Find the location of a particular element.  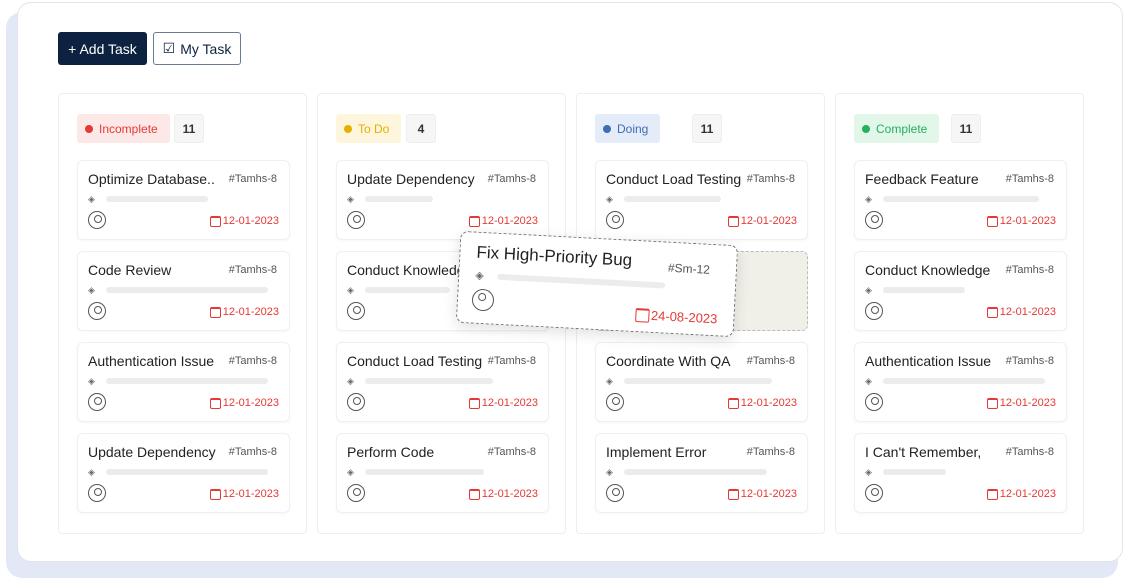

task-card: I Can't Remember, #Tamhs-8 ◈ 12-01-2023 is located at coordinates (960, 473).